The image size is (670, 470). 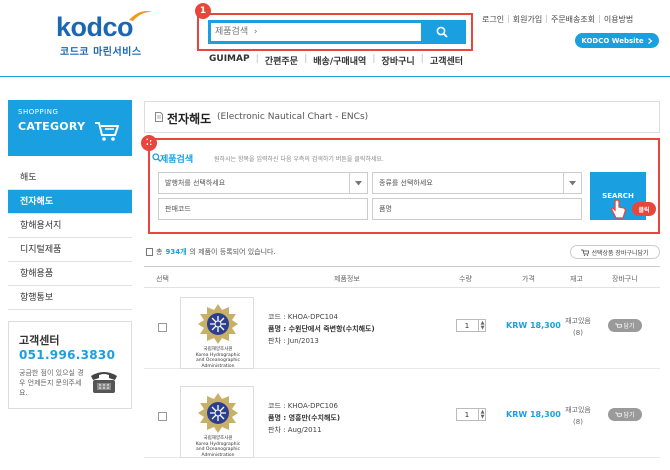 I want to click on search-button, so click(x=442, y=32).